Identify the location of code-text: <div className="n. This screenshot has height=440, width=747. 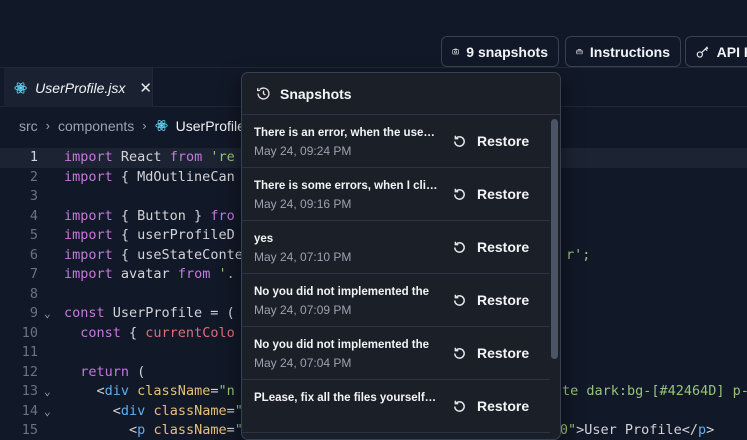
(149, 391).